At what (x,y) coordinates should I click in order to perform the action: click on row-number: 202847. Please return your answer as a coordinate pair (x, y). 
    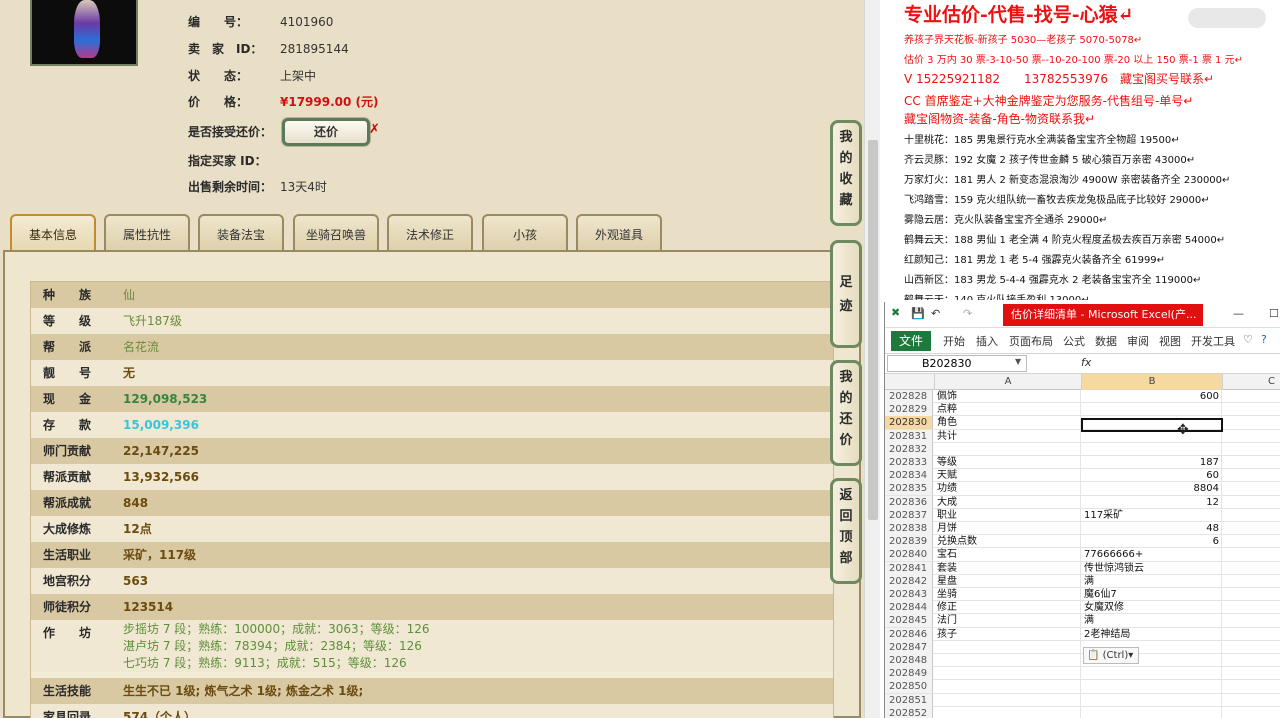
    Looking at the image, I should click on (909, 647).